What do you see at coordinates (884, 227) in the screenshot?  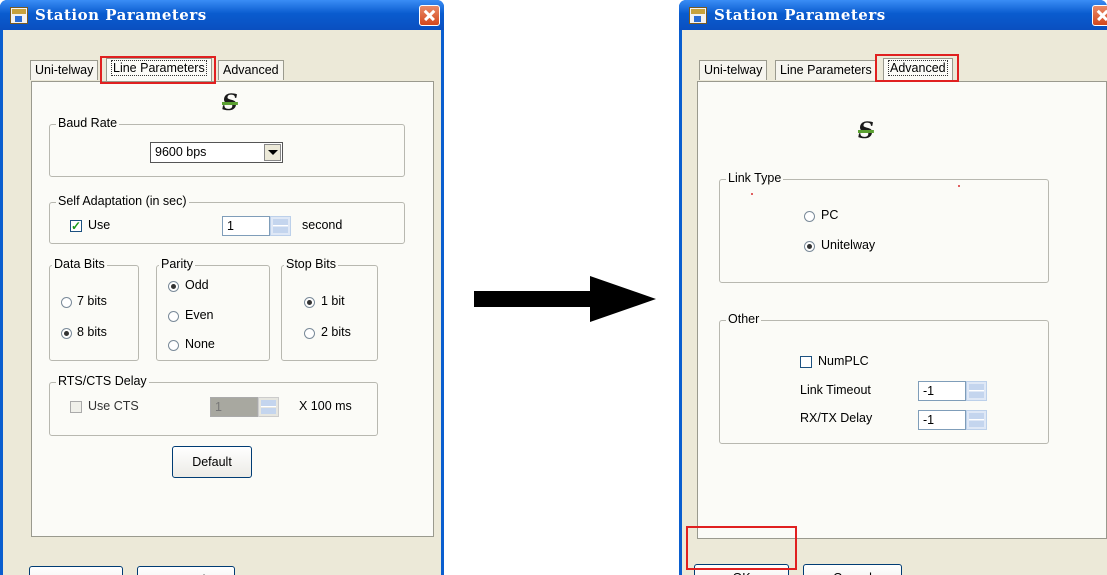 I see `link-type-group: Link Type PC Unitelway` at bounding box center [884, 227].